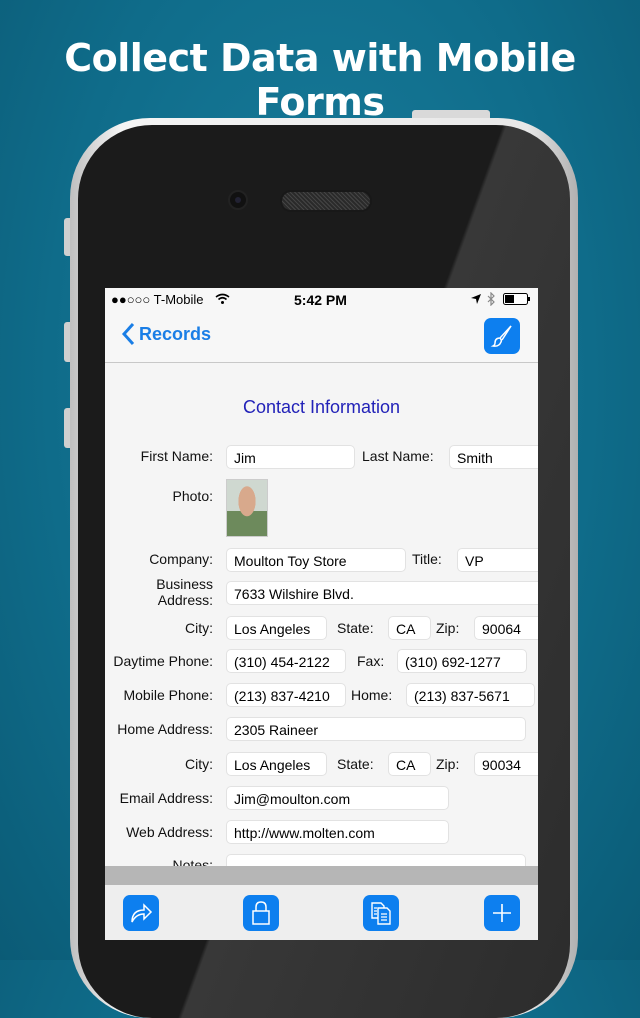  What do you see at coordinates (222, 298) in the screenshot?
I see `wifi-icon` at bounding box center [222, 298].